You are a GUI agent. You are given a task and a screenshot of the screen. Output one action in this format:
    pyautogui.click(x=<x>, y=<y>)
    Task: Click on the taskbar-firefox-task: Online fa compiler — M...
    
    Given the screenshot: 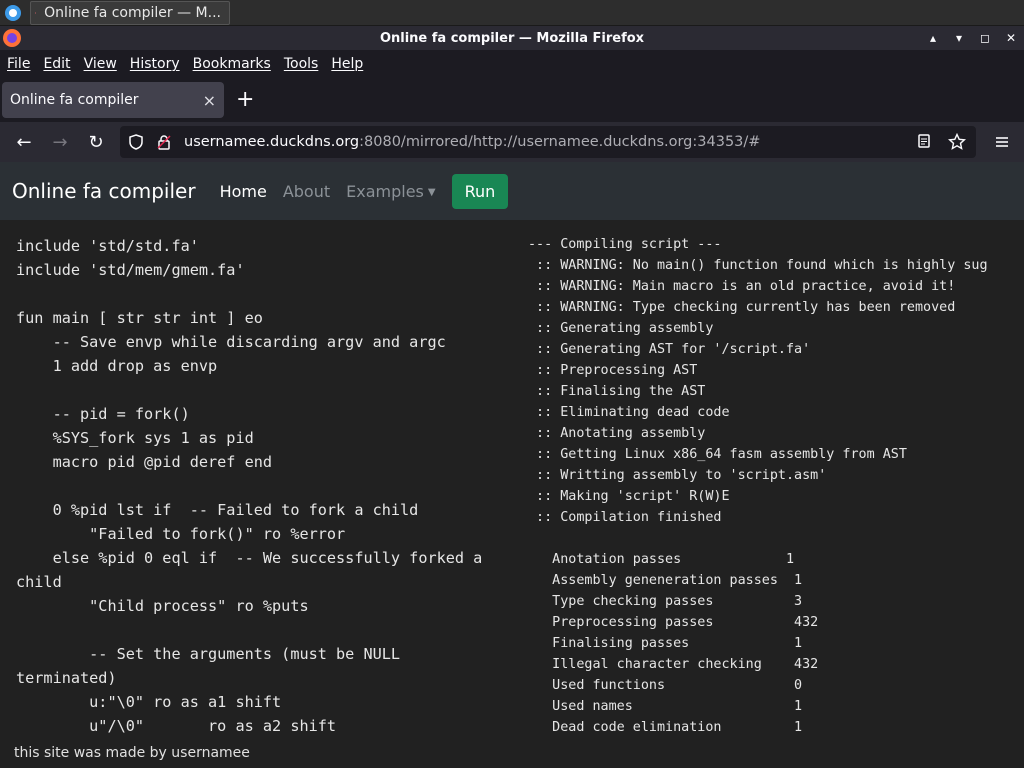 What is the action you would take?
    pyautogui.click(x=130, y=12)
    